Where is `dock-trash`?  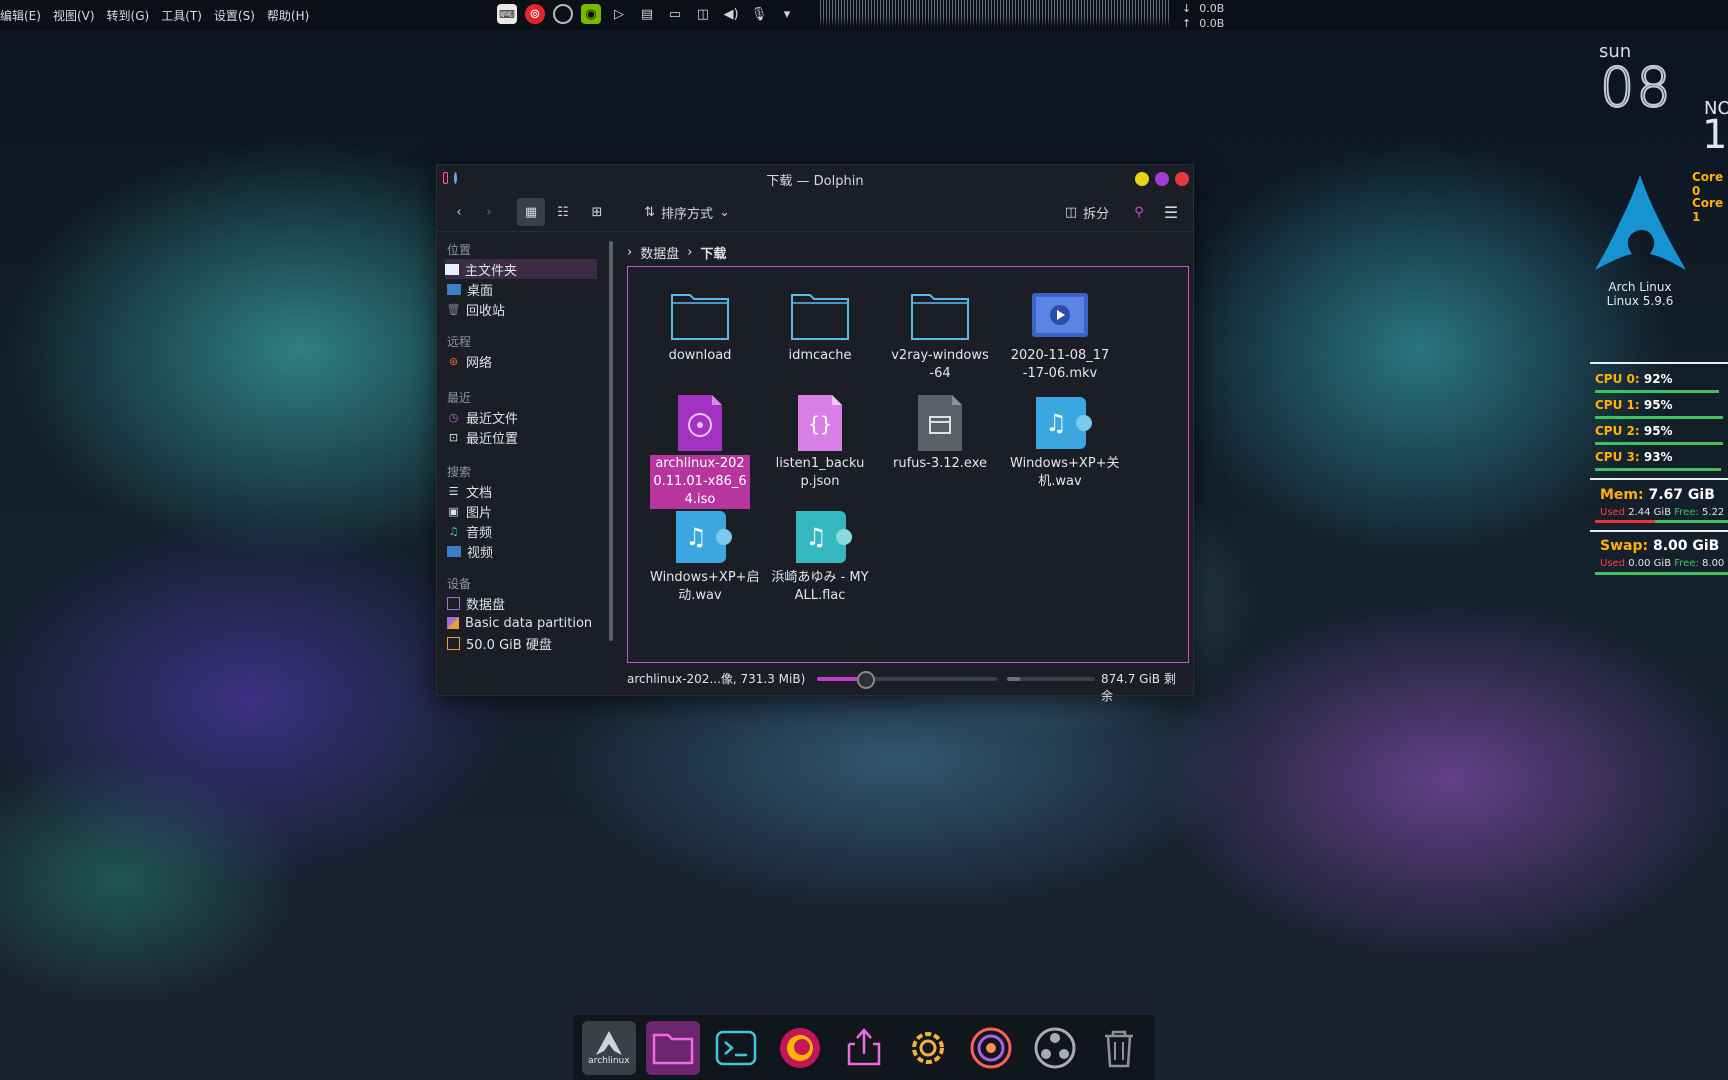
dock-trash is located at coordinates (1119, 1048).